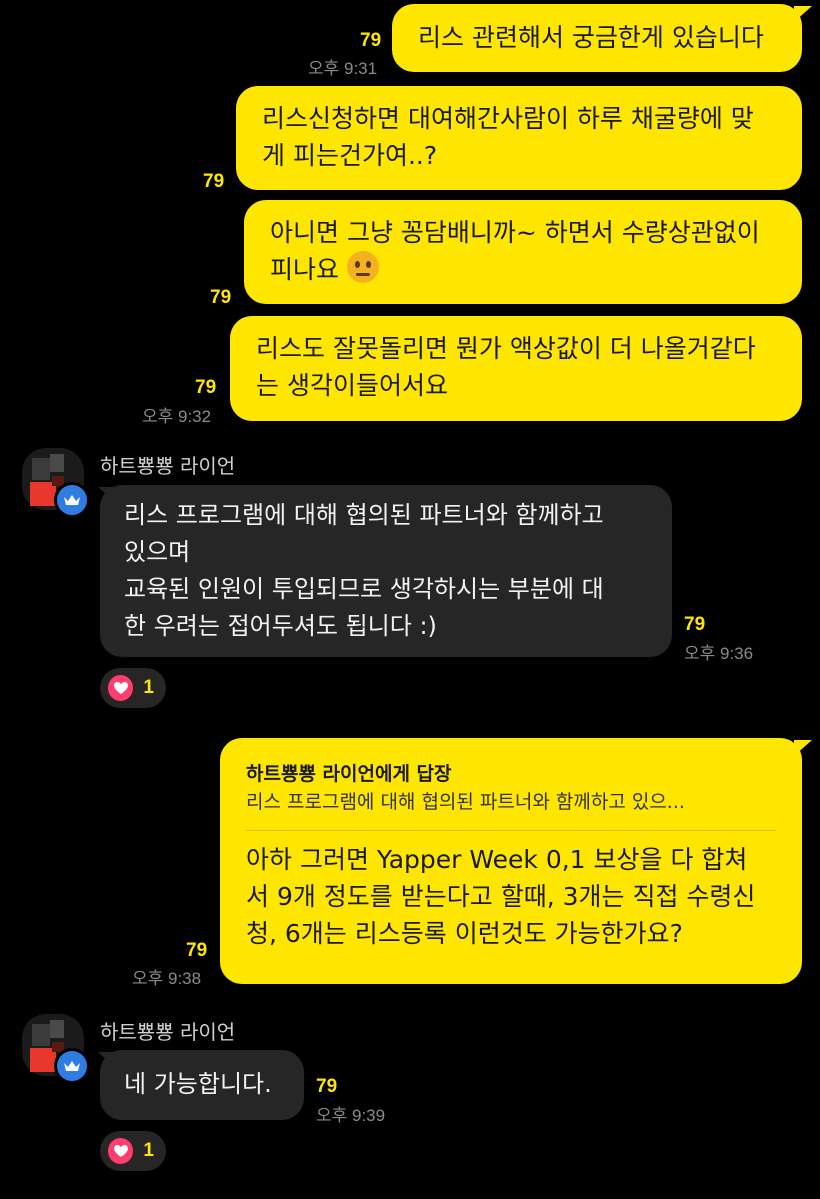 Image resolution: width=820 pixels, height=1199 pixels. Describe the element at coordinates (350, 155) in the screenshot. I see `message-text-line: 게 피는건가여..?` at that location.